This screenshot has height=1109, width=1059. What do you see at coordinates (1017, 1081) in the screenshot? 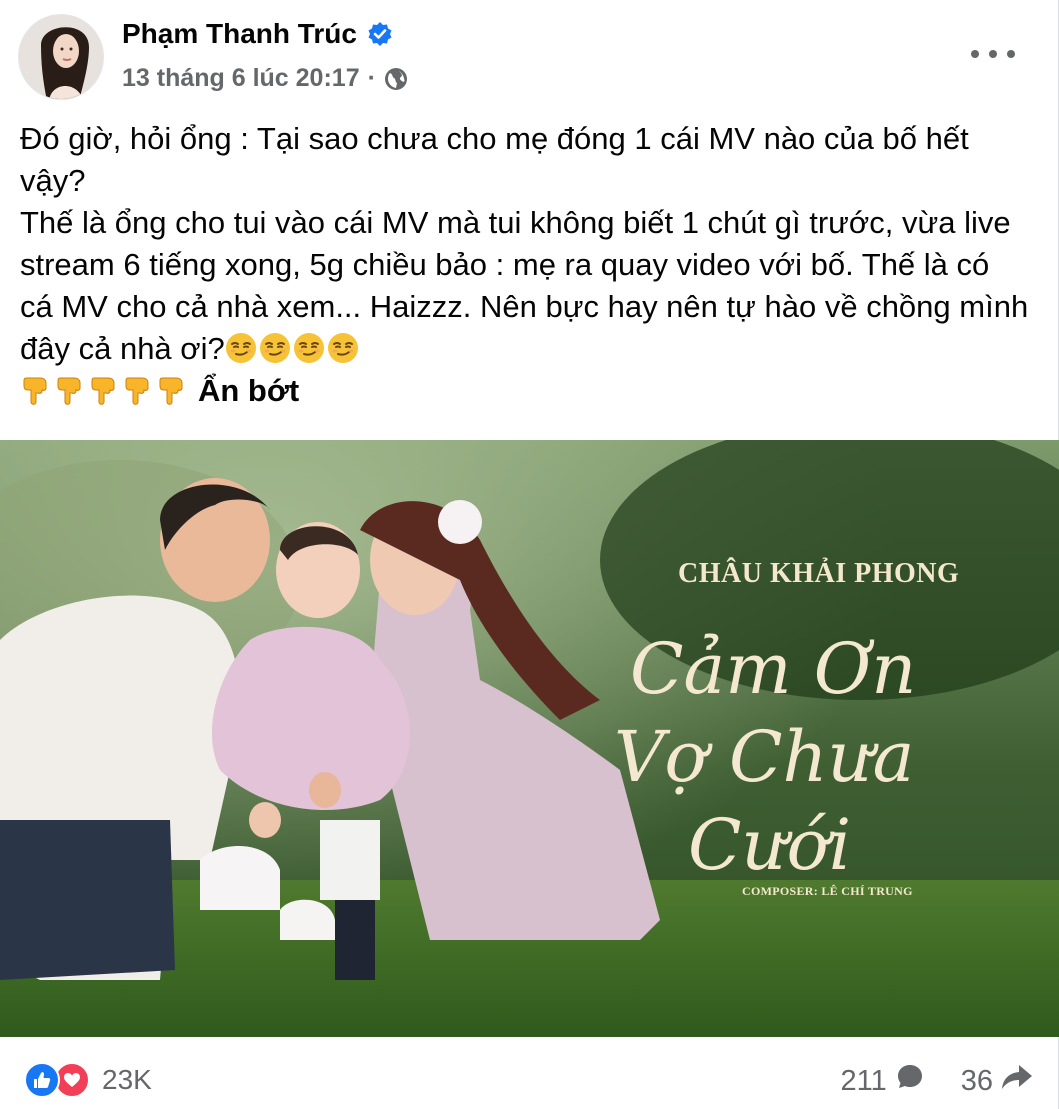
I see `share-arrow-icon` at bounding box center [1017, 1081].